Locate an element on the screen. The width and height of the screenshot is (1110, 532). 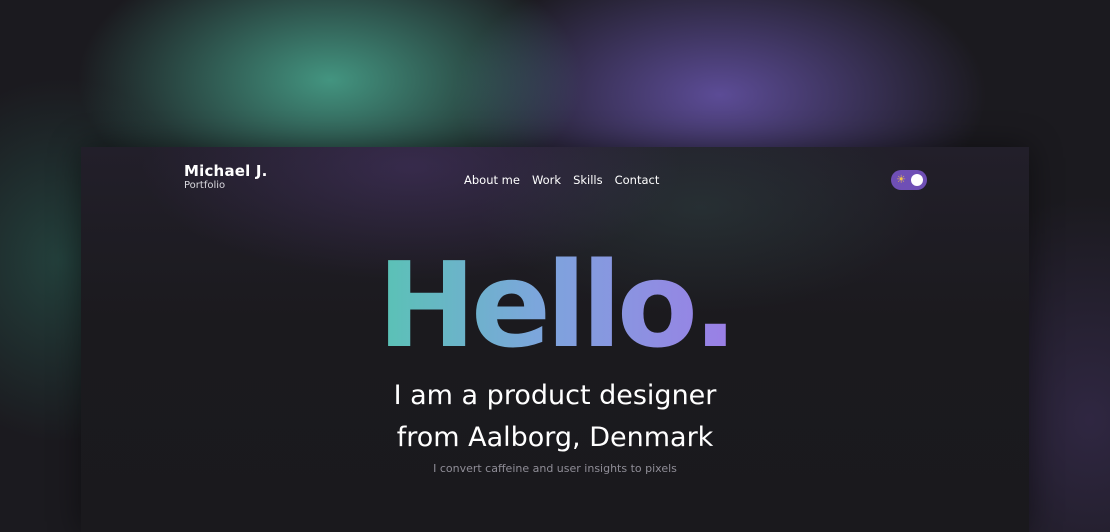
nav-item-about-me: About me is located at coordinates (492, 180).